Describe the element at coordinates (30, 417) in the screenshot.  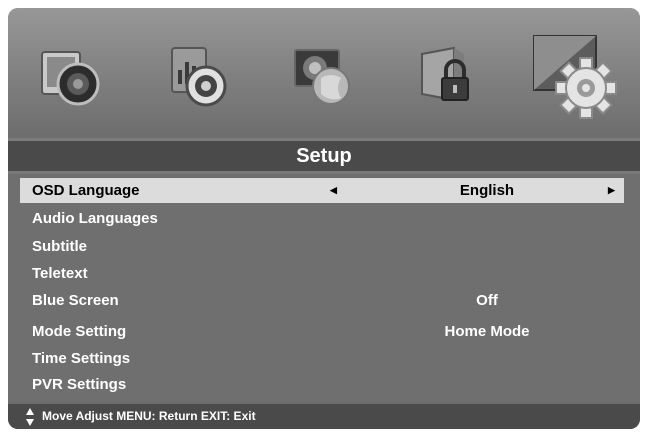
I see `up-down-arrows-icon` at that location.